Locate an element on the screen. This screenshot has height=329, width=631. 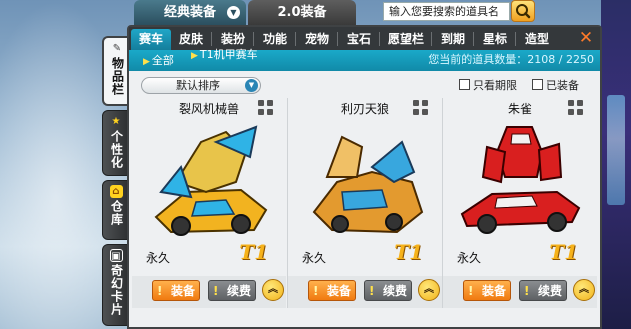
tab-pet: 宠物 is located at coordinates (317, 39).